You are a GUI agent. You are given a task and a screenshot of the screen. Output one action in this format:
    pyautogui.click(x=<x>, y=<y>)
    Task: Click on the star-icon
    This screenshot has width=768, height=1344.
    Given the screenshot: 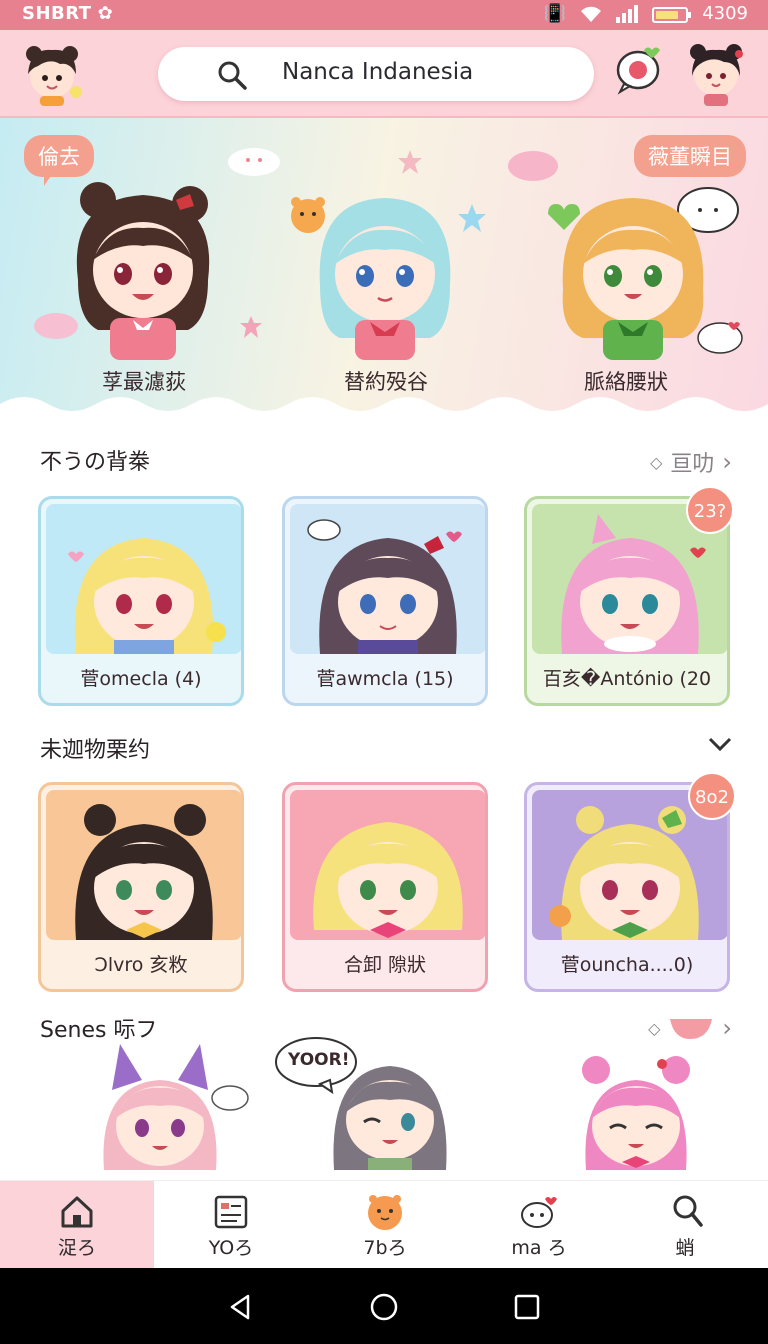 What is the action you would take?
    pyautogui.click(x=251, y=327)
    